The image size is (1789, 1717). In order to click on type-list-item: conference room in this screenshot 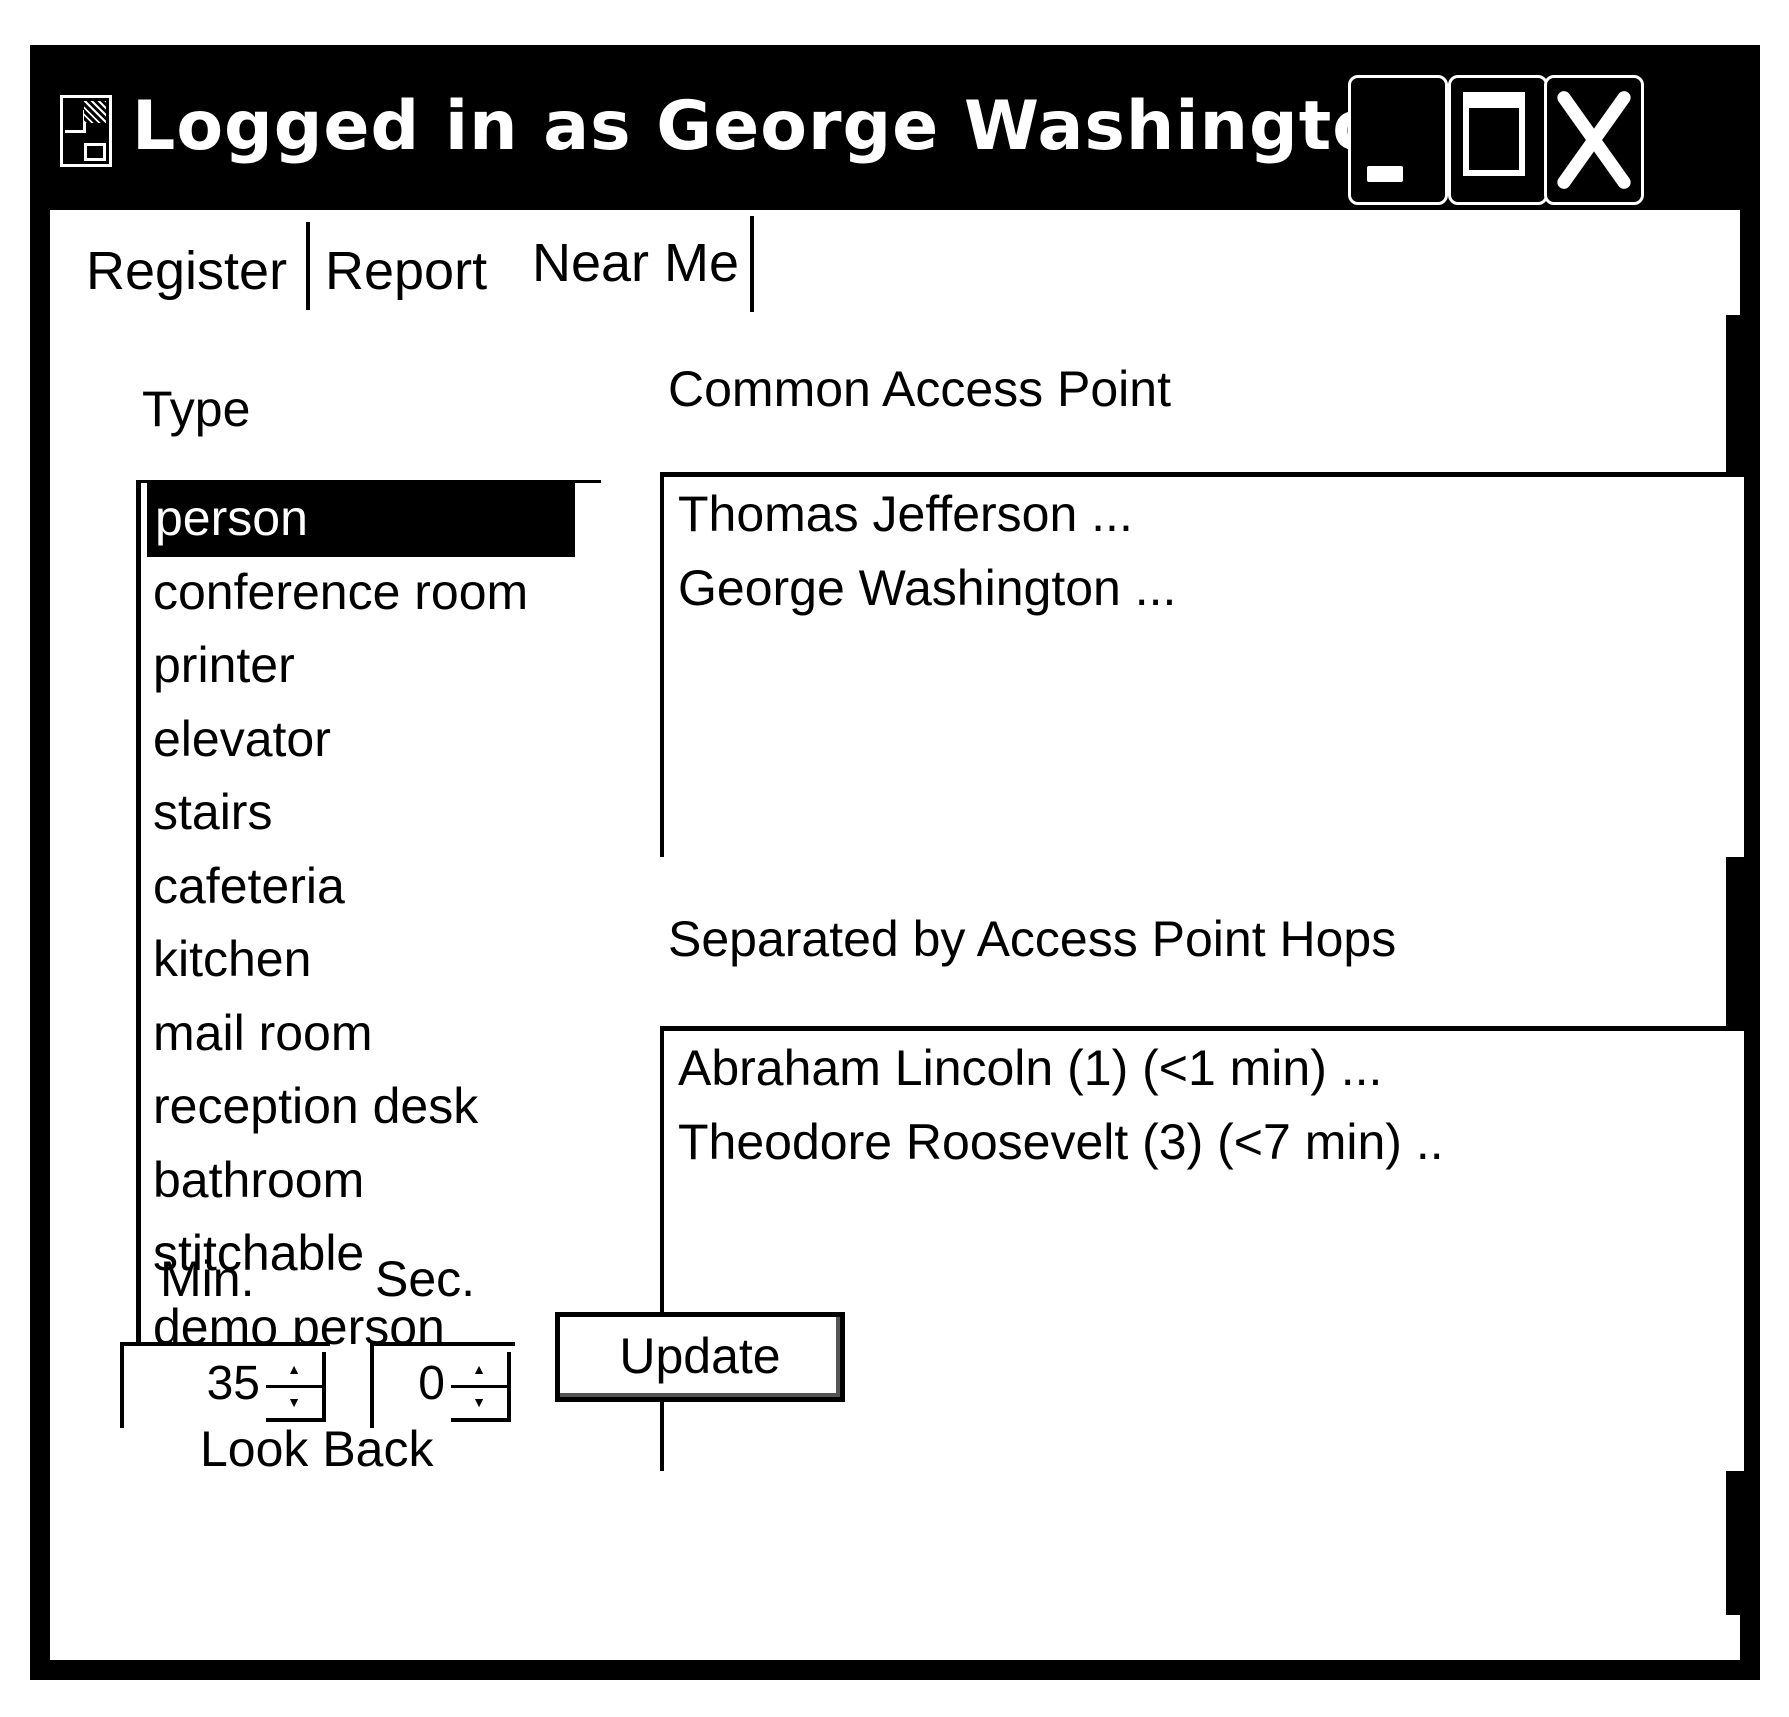, I will do `click(371, 594)`.